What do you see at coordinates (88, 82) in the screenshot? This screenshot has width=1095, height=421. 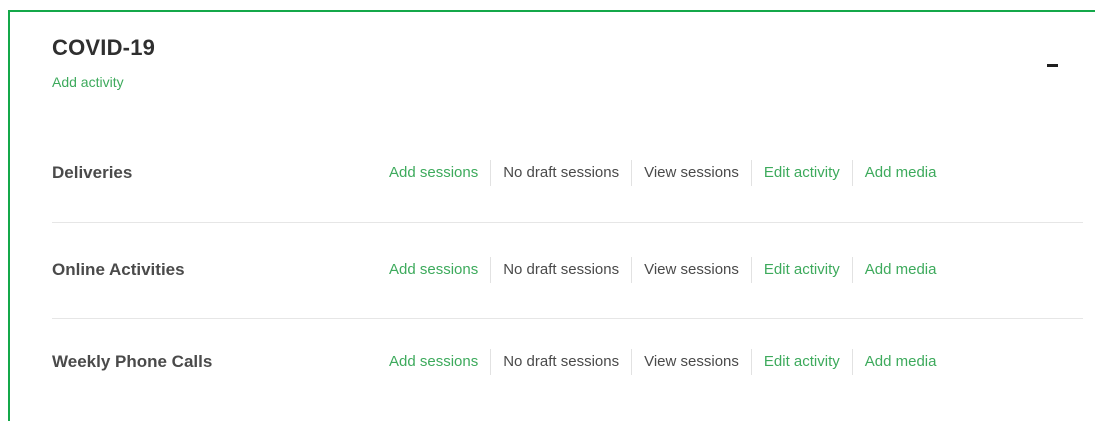 I see `add-activity-link: Add activity` at bounding box center [88, 82].